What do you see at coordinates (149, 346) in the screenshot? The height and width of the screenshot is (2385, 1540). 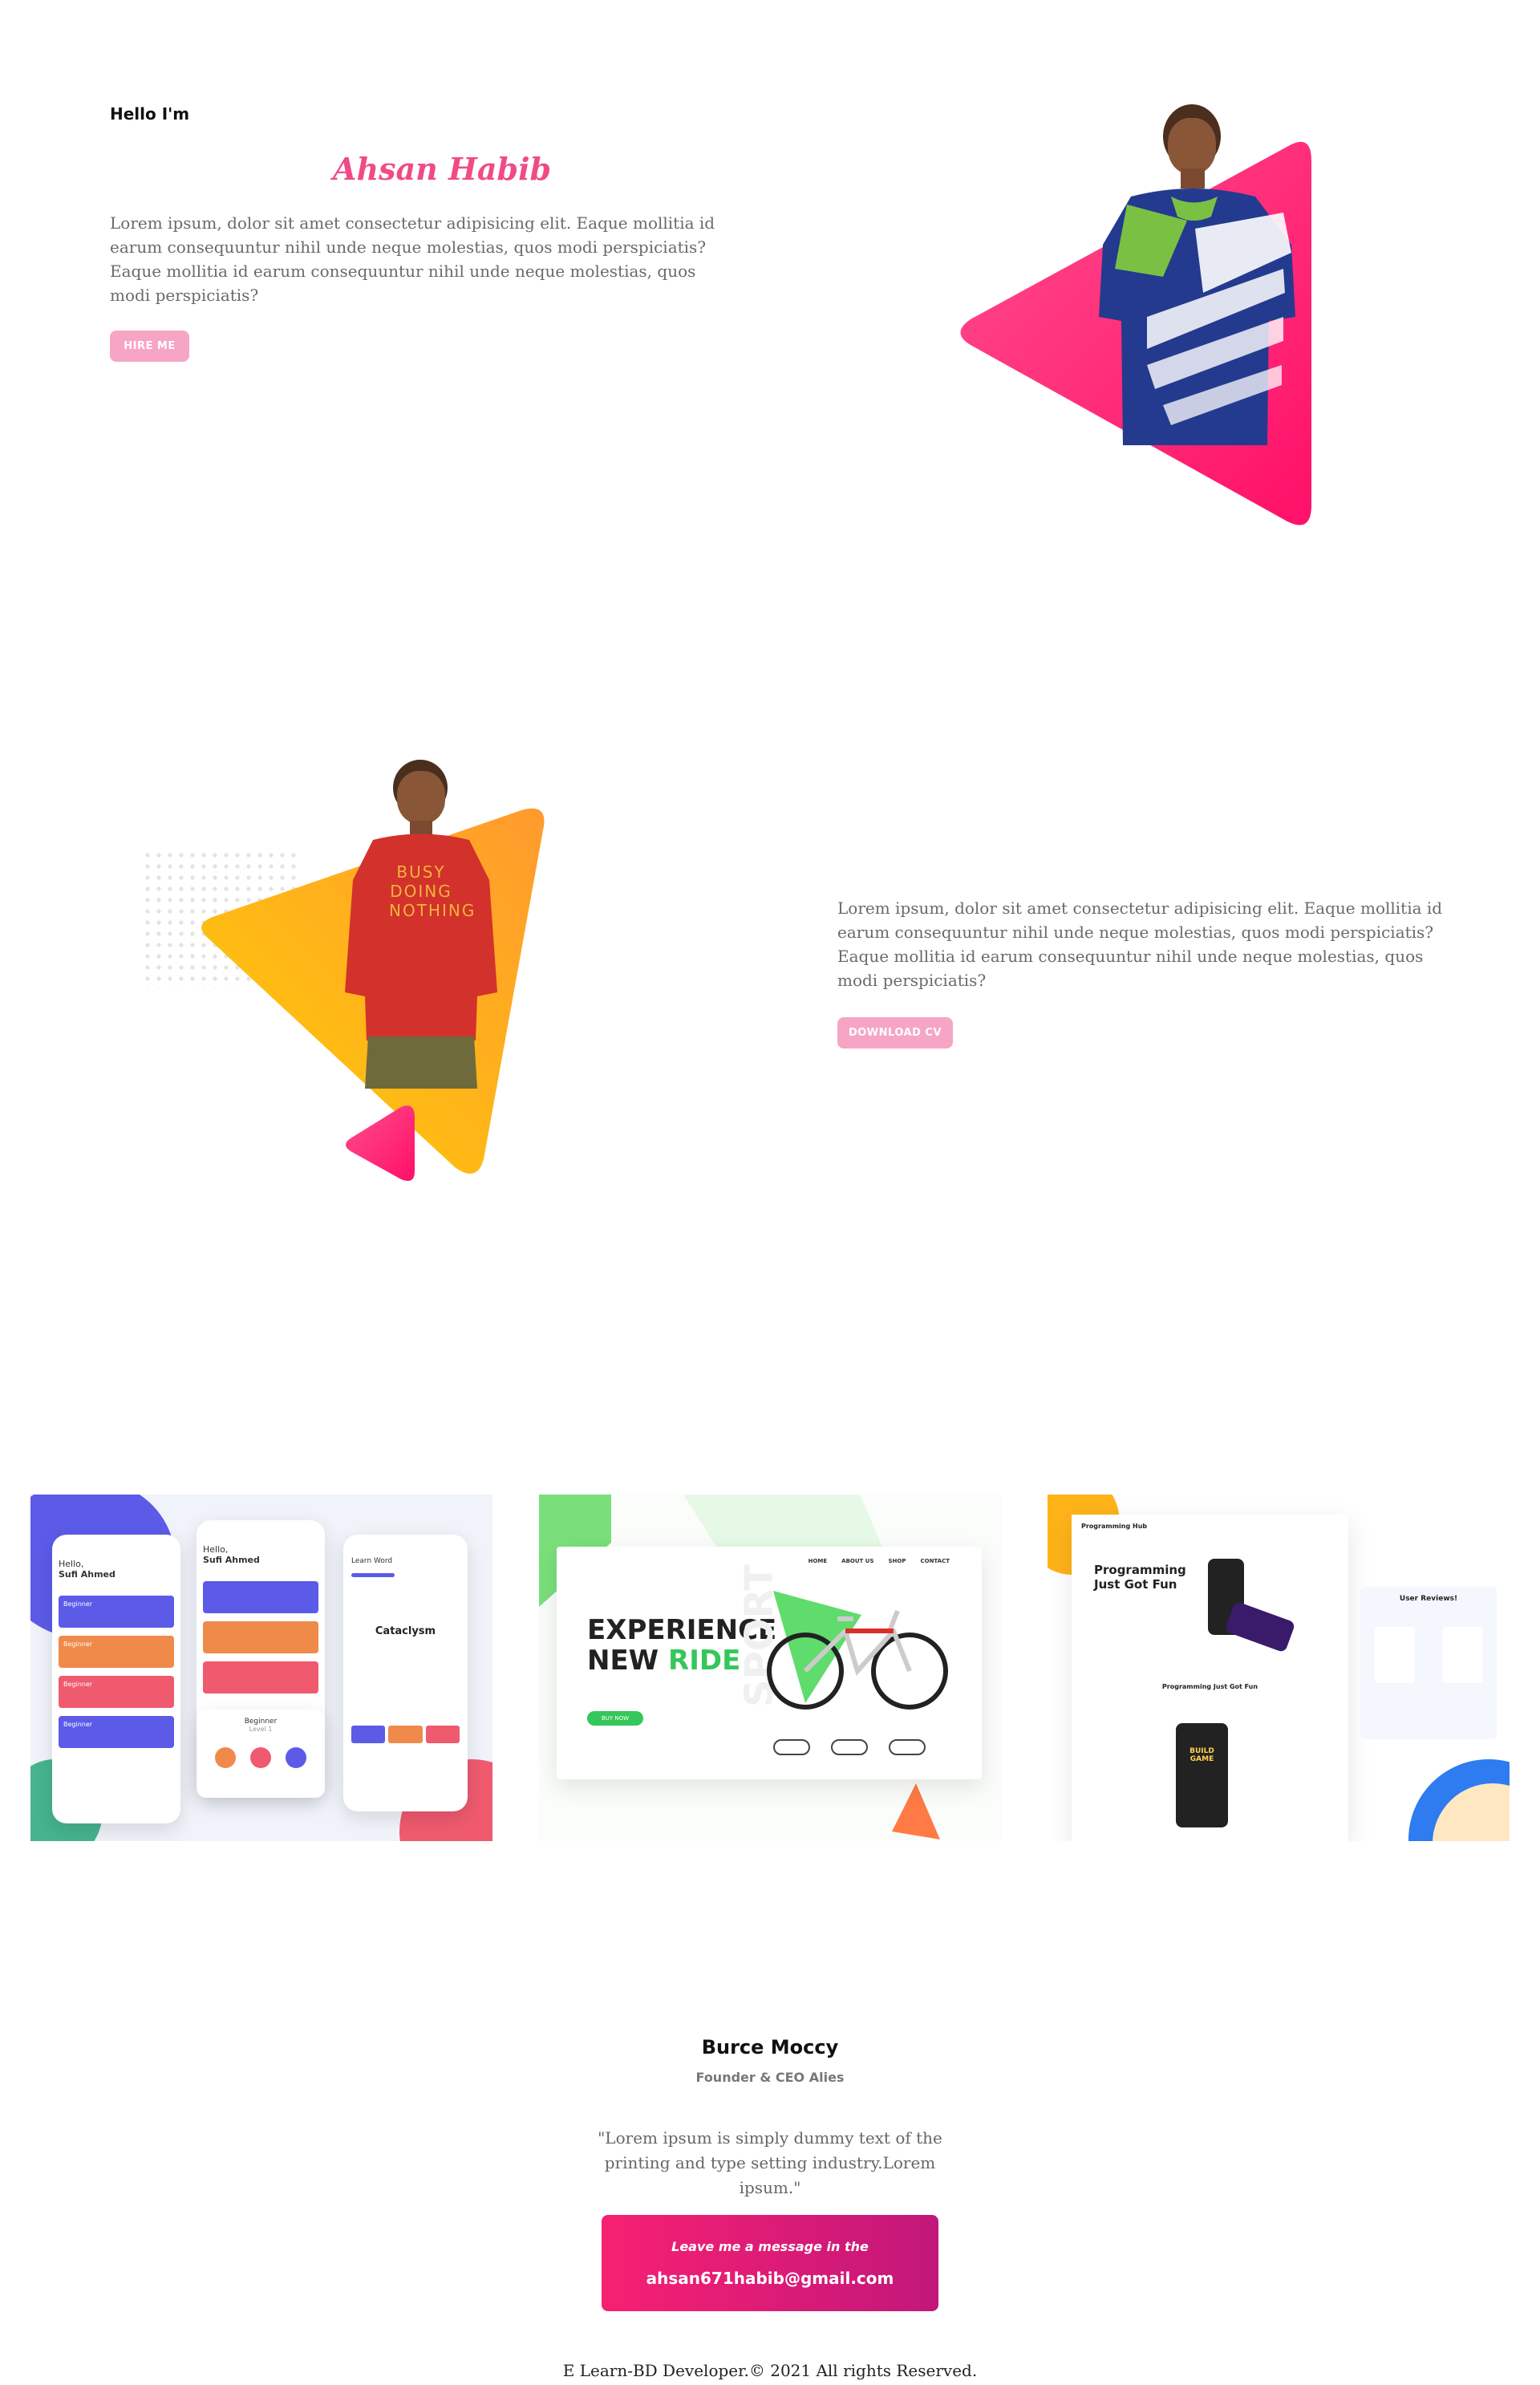 I see `hire-me-button: HIRE ME` at bounding box center [149, 346].